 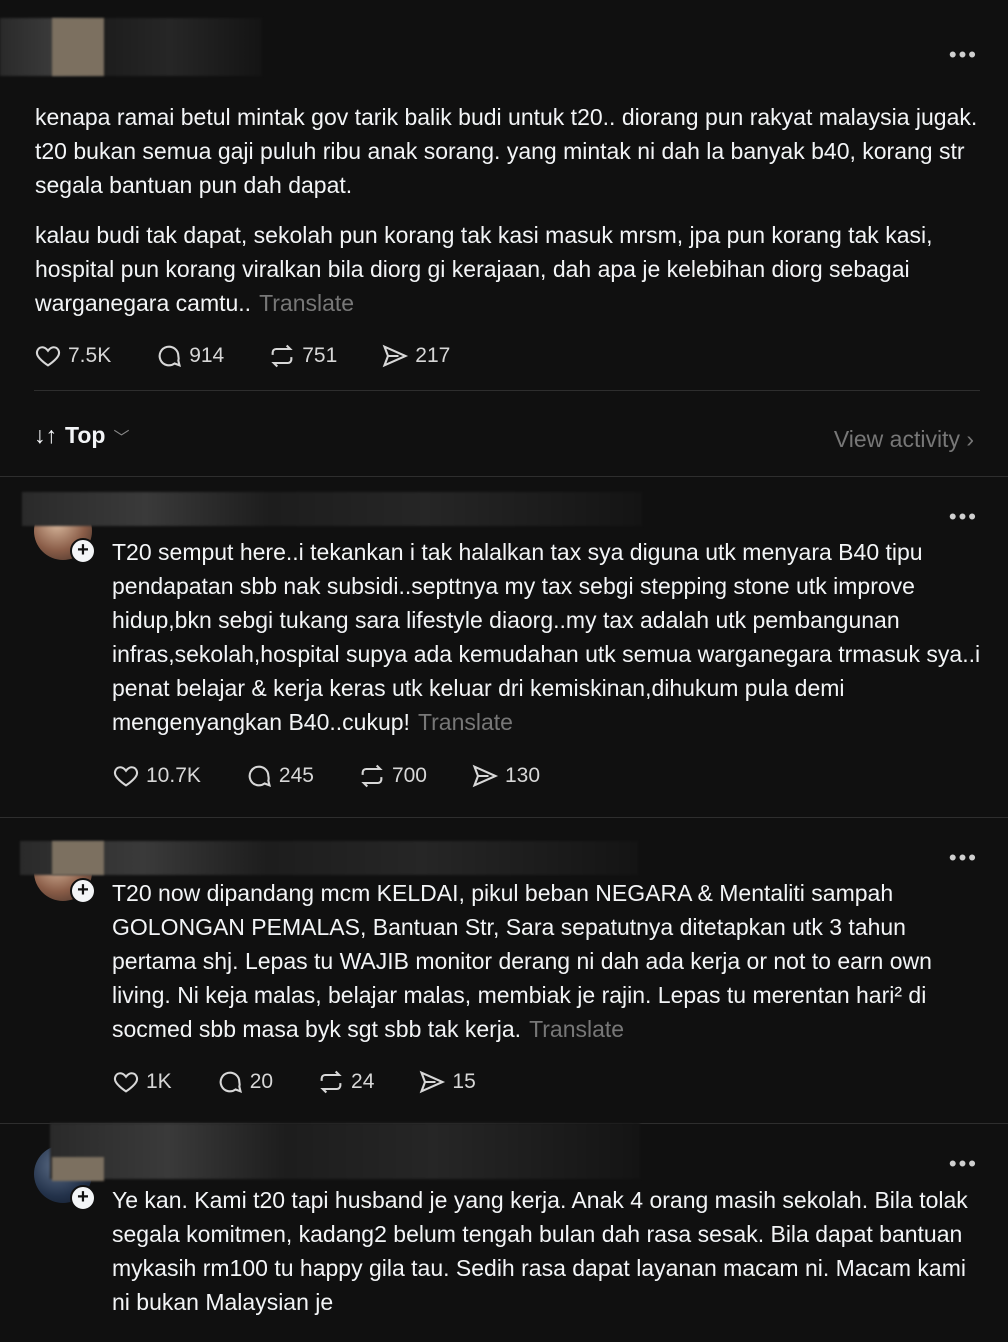 I want to click on repost-button: 700, so click(x=392, y=776).